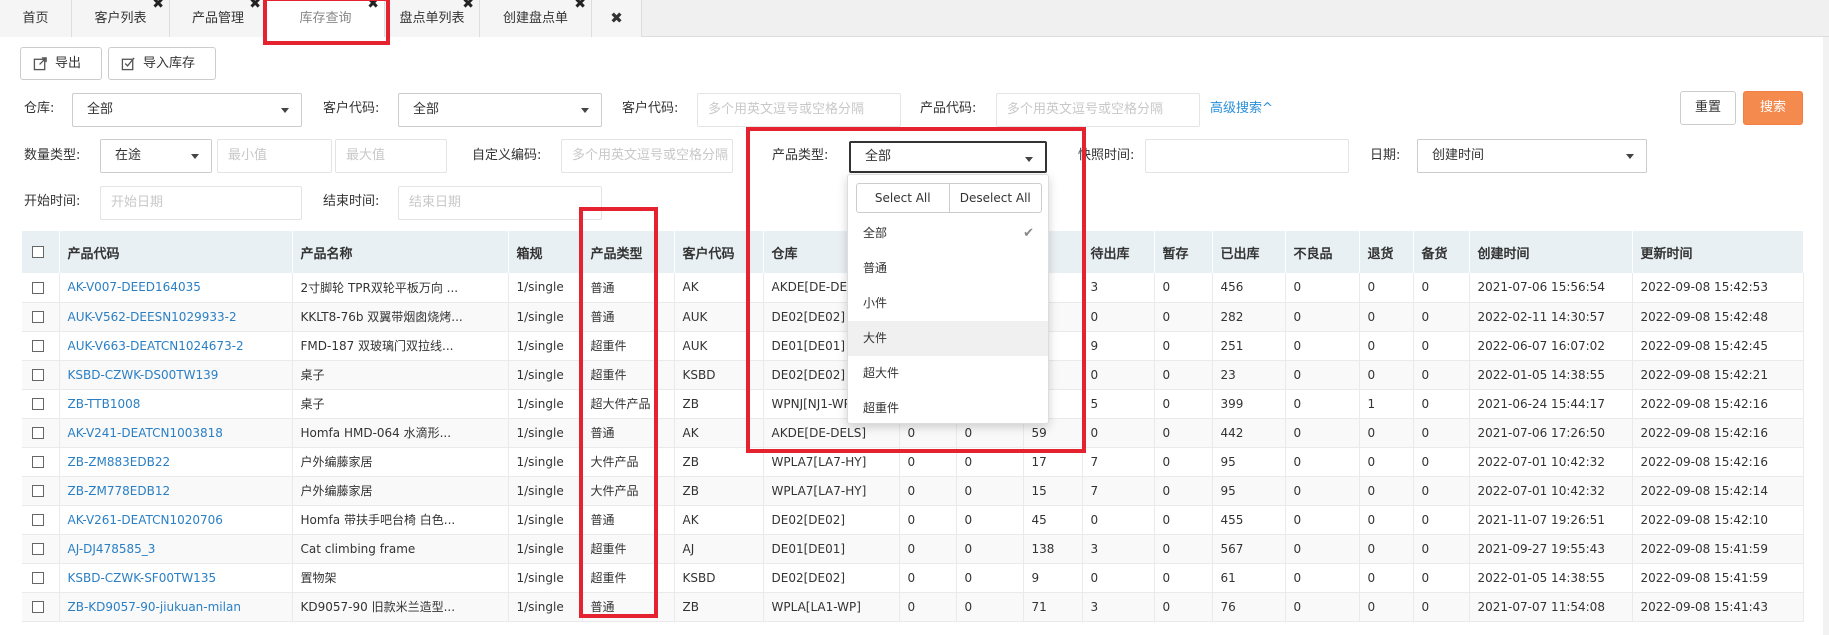  I want to click on table-cell: 2022-09-08 15:42:14, so click(1718, 491).